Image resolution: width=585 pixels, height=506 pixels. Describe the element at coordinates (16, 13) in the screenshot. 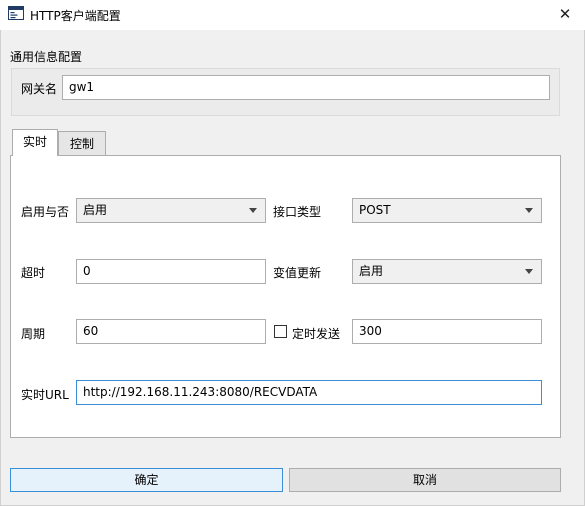

I see `app-window-icon` at that location.